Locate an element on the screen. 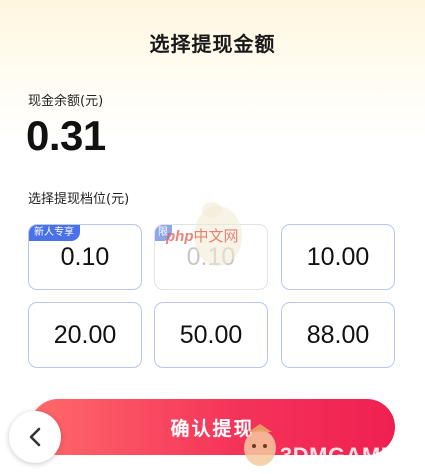 The height and width of the screenshot is (474, 425). tier-option-10: 10.00 is located at coordinates (338, 257).